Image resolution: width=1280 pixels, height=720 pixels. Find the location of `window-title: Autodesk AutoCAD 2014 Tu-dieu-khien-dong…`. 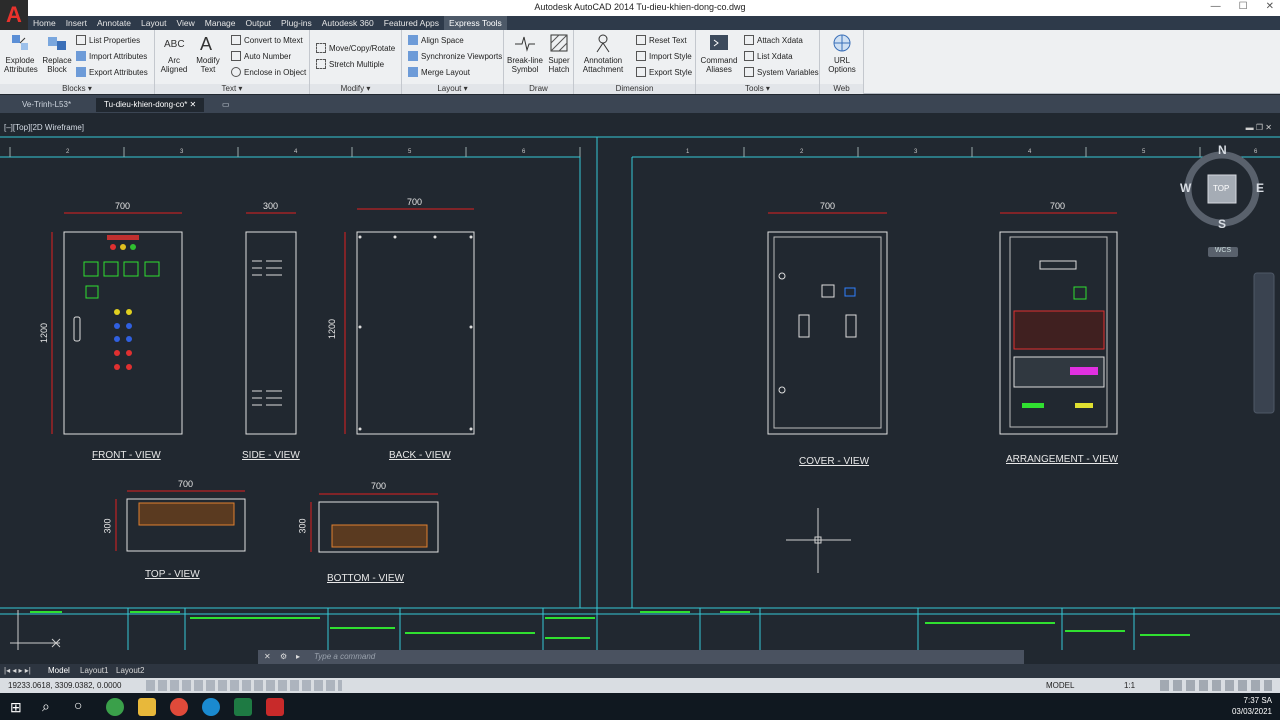

window-title: Autodesk AutoCAD 2014 Tu-dieu-khien-dong… is located at coordinates (640, 7).